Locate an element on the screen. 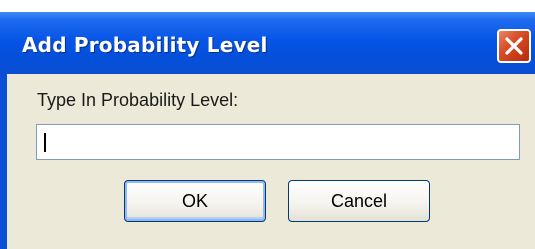 The image size is (535, 249). ok-button: OK is located at coordinates (195, 201).